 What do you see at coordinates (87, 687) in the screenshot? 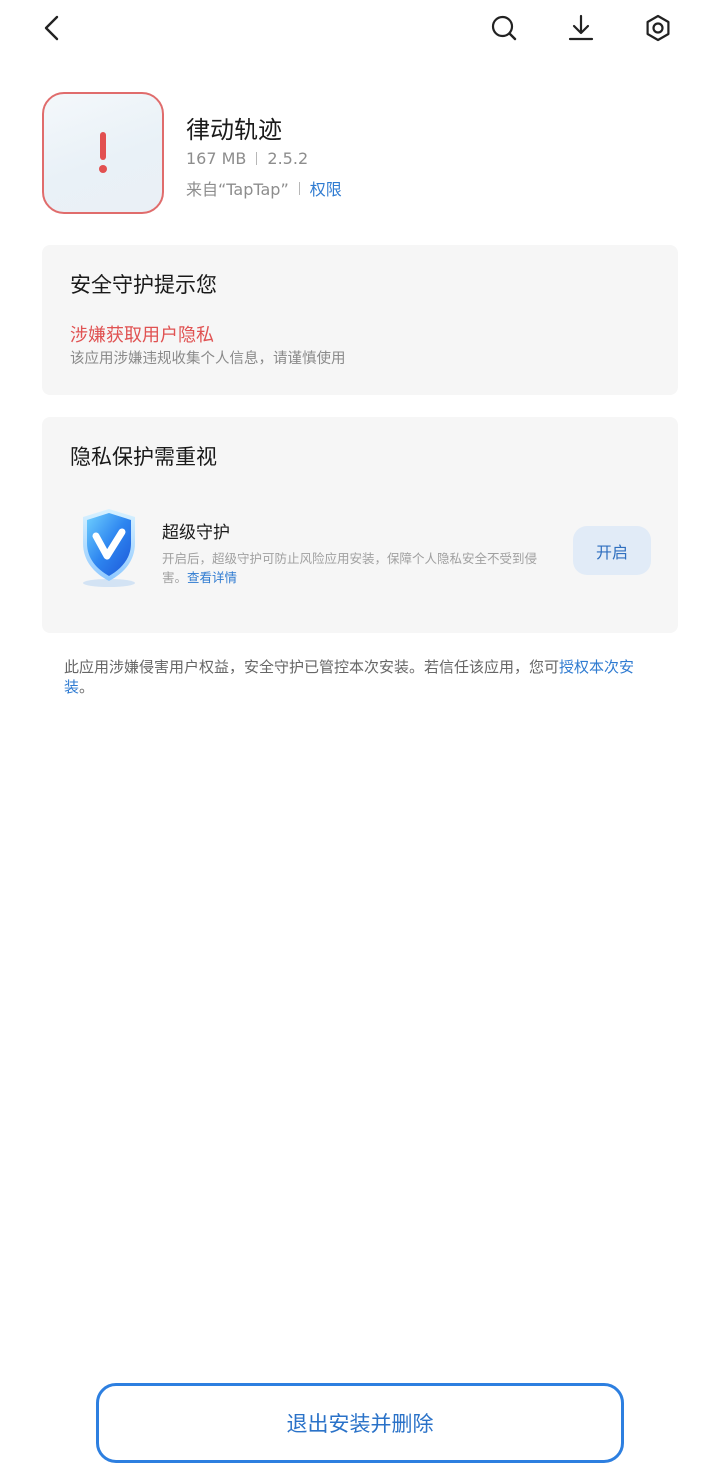
I see `notice-suffix: 。` at bounding box center [87, 687].